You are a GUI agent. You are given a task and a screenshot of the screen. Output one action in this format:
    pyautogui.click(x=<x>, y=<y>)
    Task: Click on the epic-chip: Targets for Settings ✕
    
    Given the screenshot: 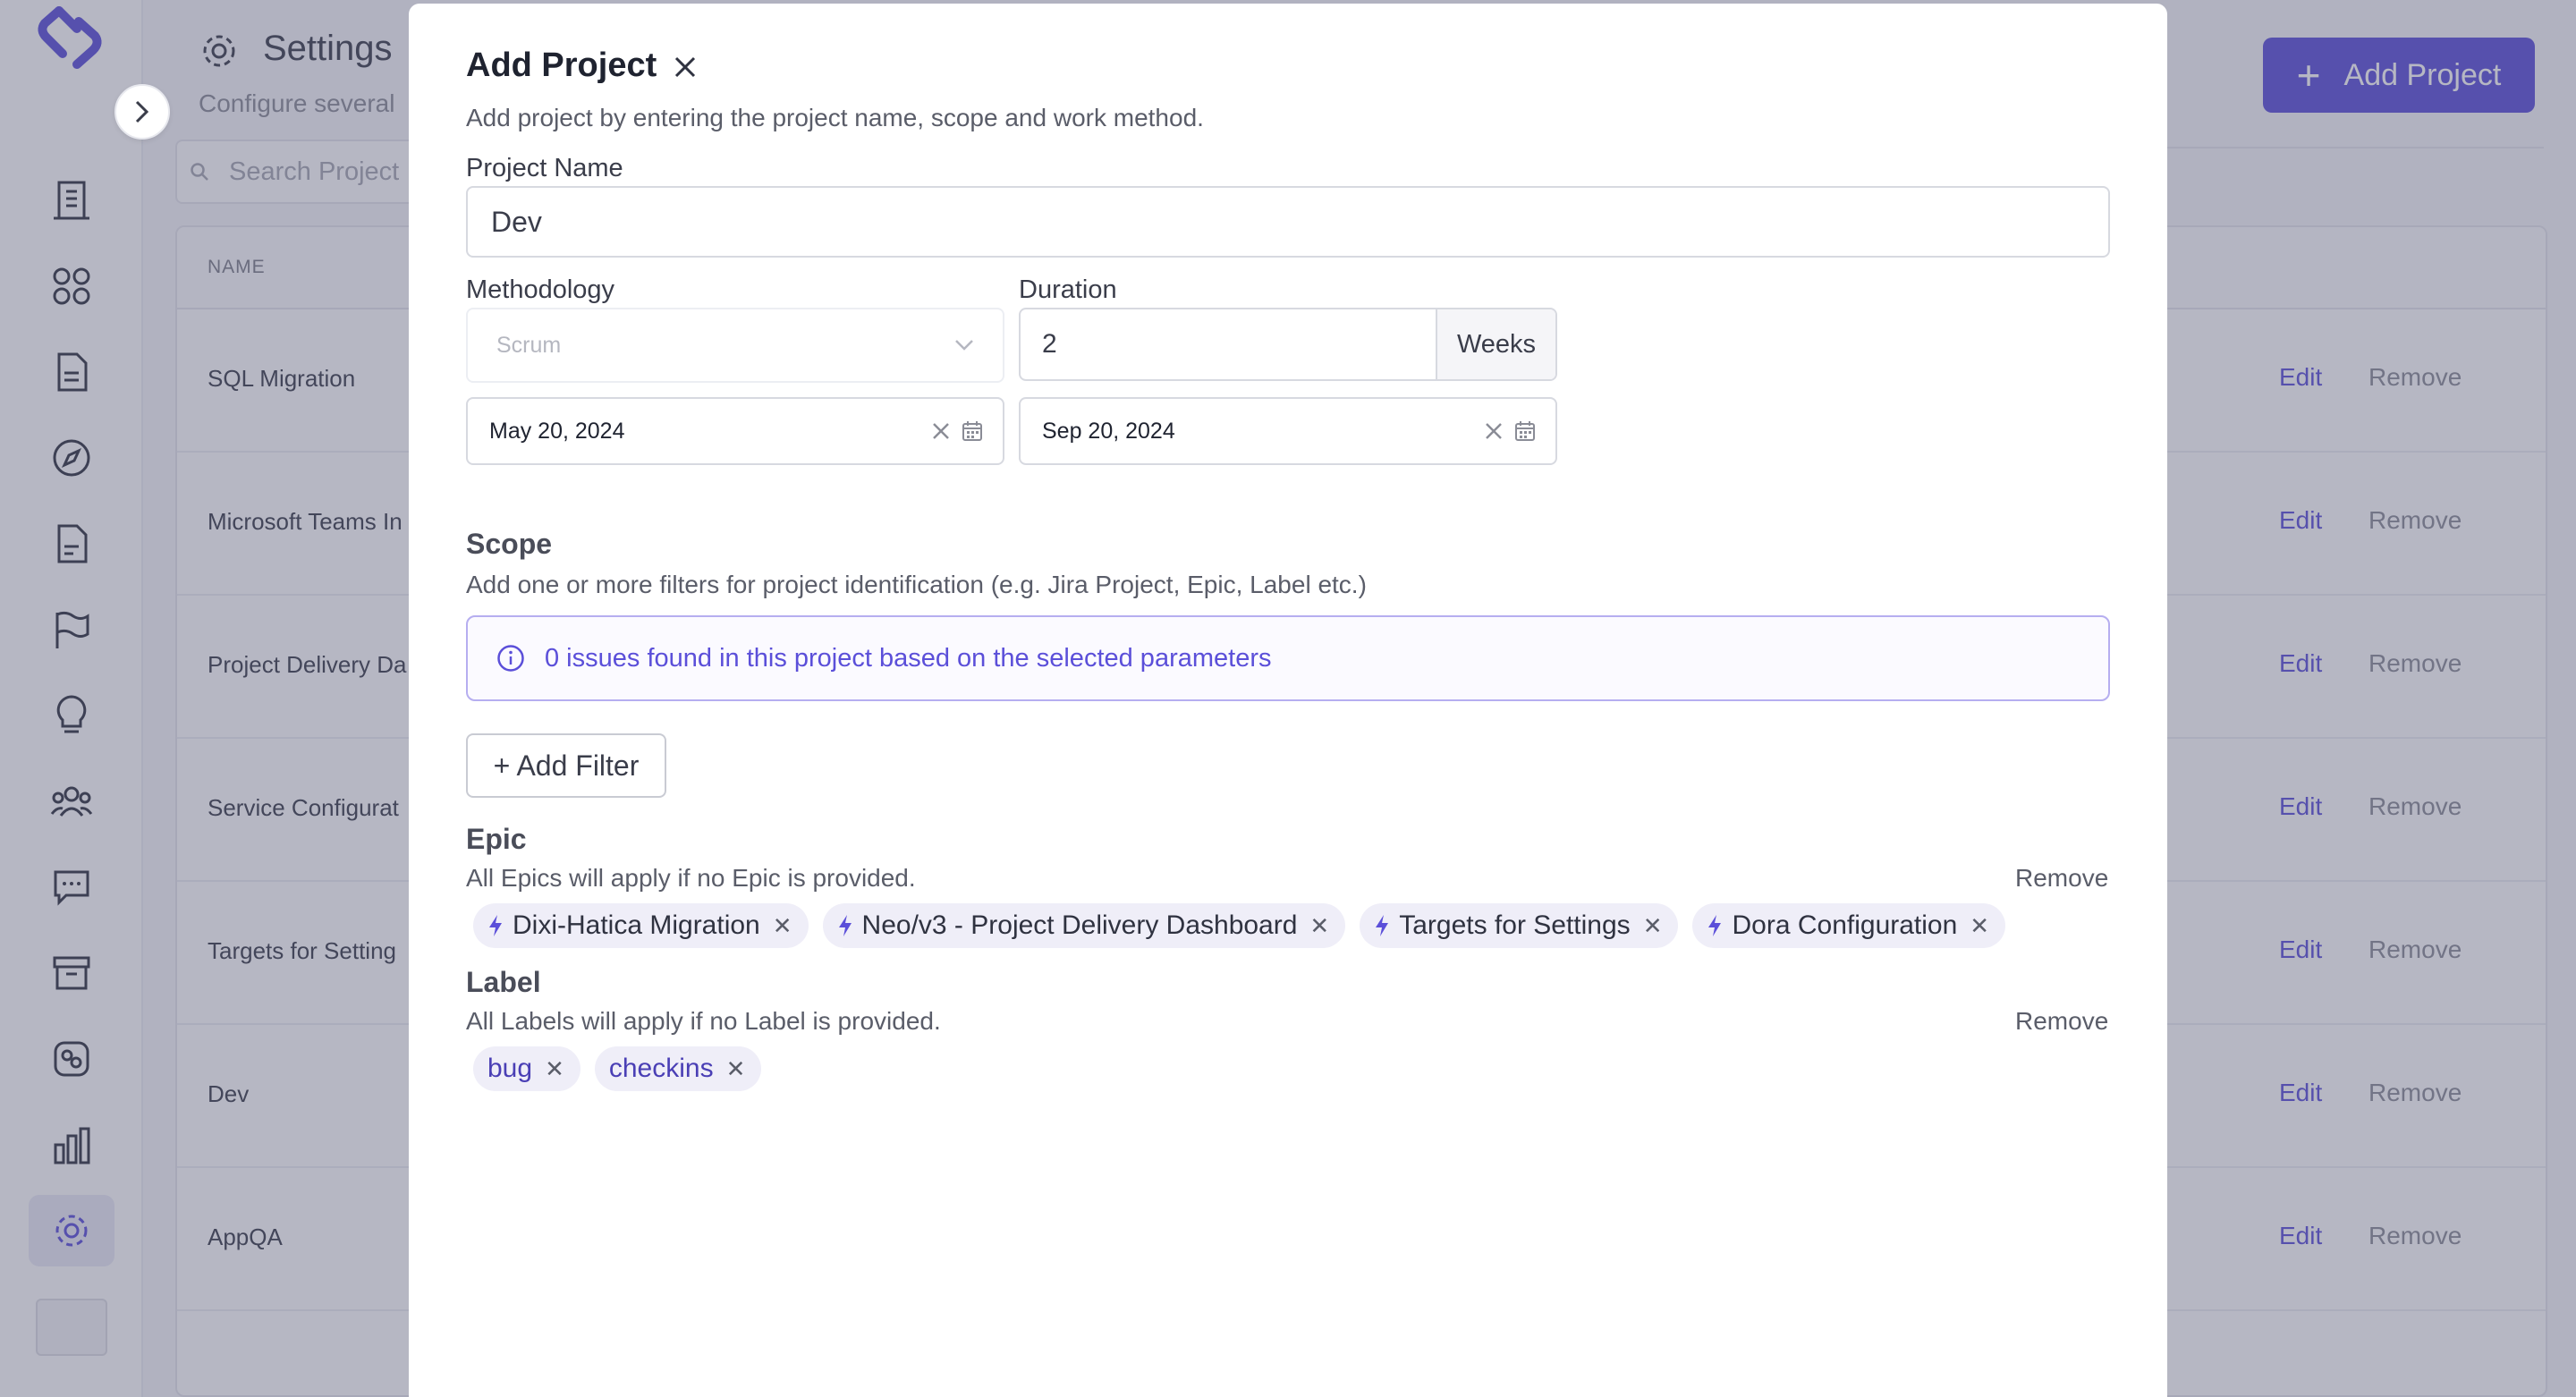 What is the action you would take?
    pyautogui.click(x=1519, y=926)
    